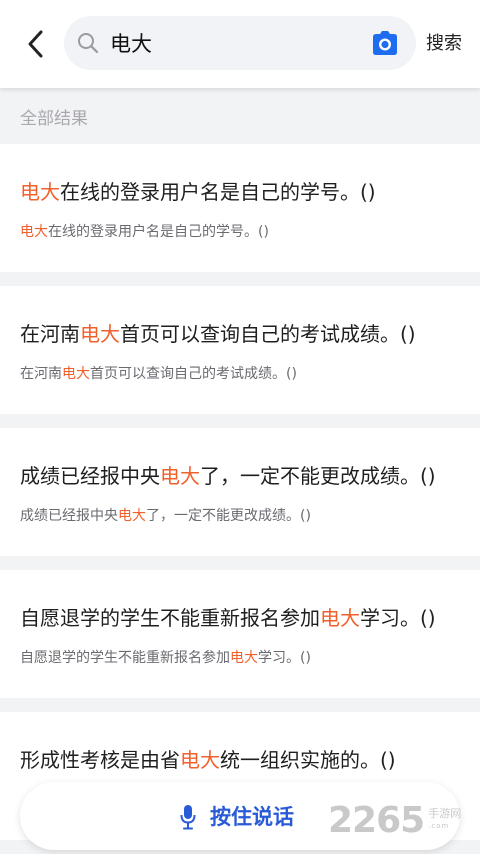 This screenshot has width=480, height=854. I want to click on microphone-icon, so click(188, 817).